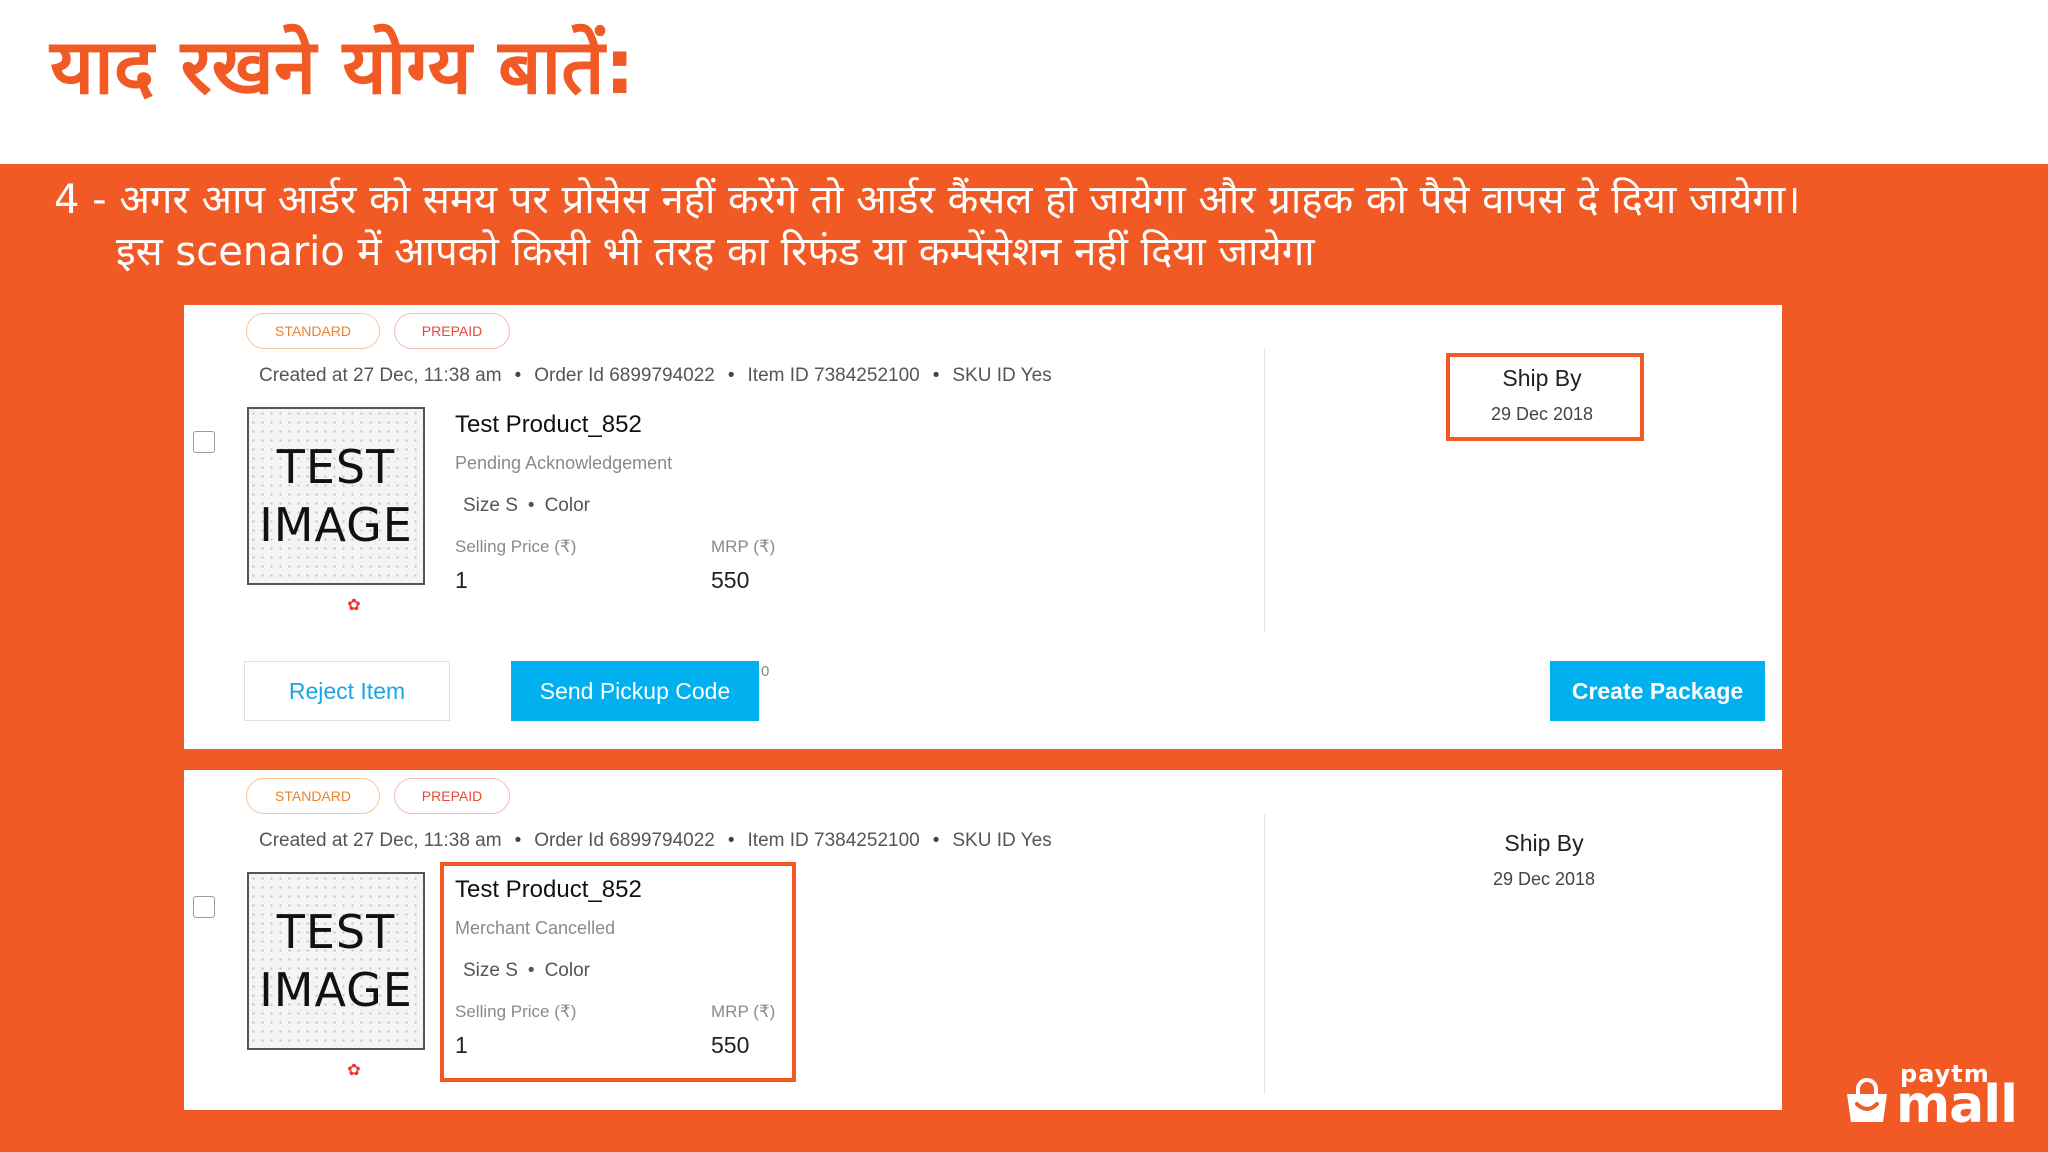 The height and width of the screenshot is (1152, 2048). Describe the element at coordinates (1545, 397) in the screenshot. I see `ship-by-highlight` at that location.